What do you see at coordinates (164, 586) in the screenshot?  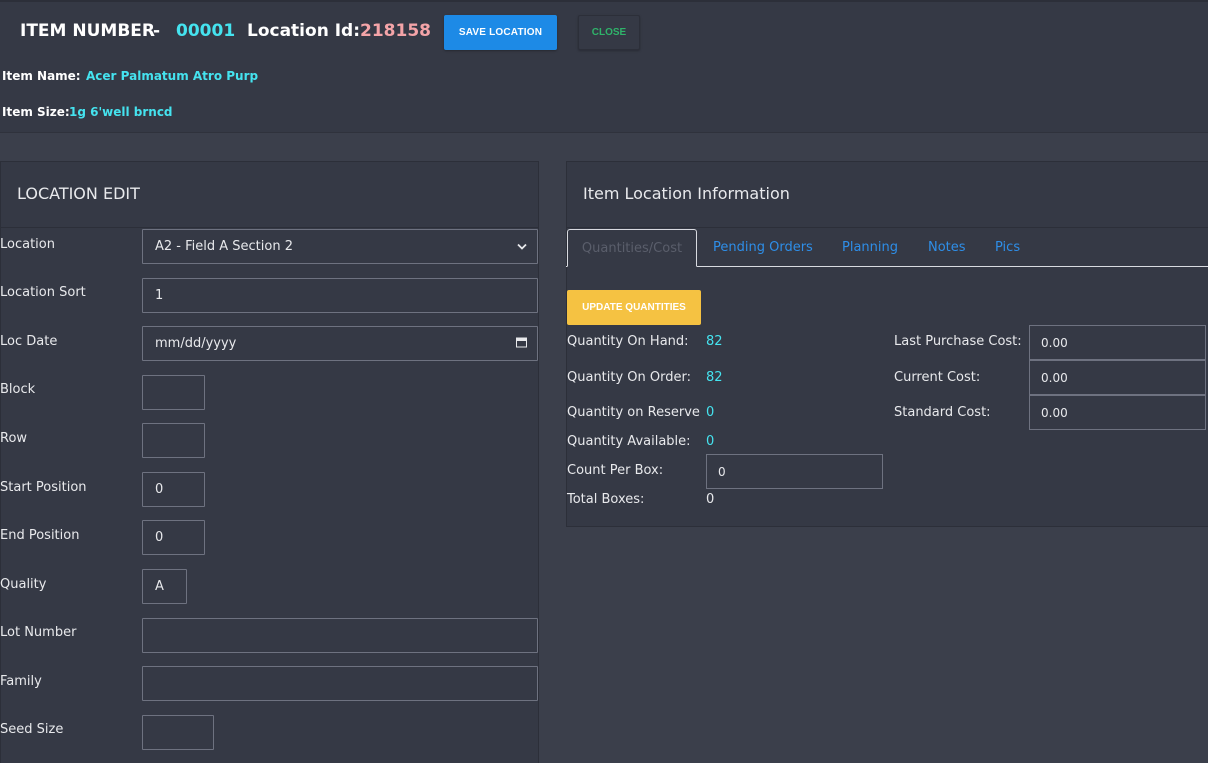 I see `quality-input: A` at bounding box center [164, 586].